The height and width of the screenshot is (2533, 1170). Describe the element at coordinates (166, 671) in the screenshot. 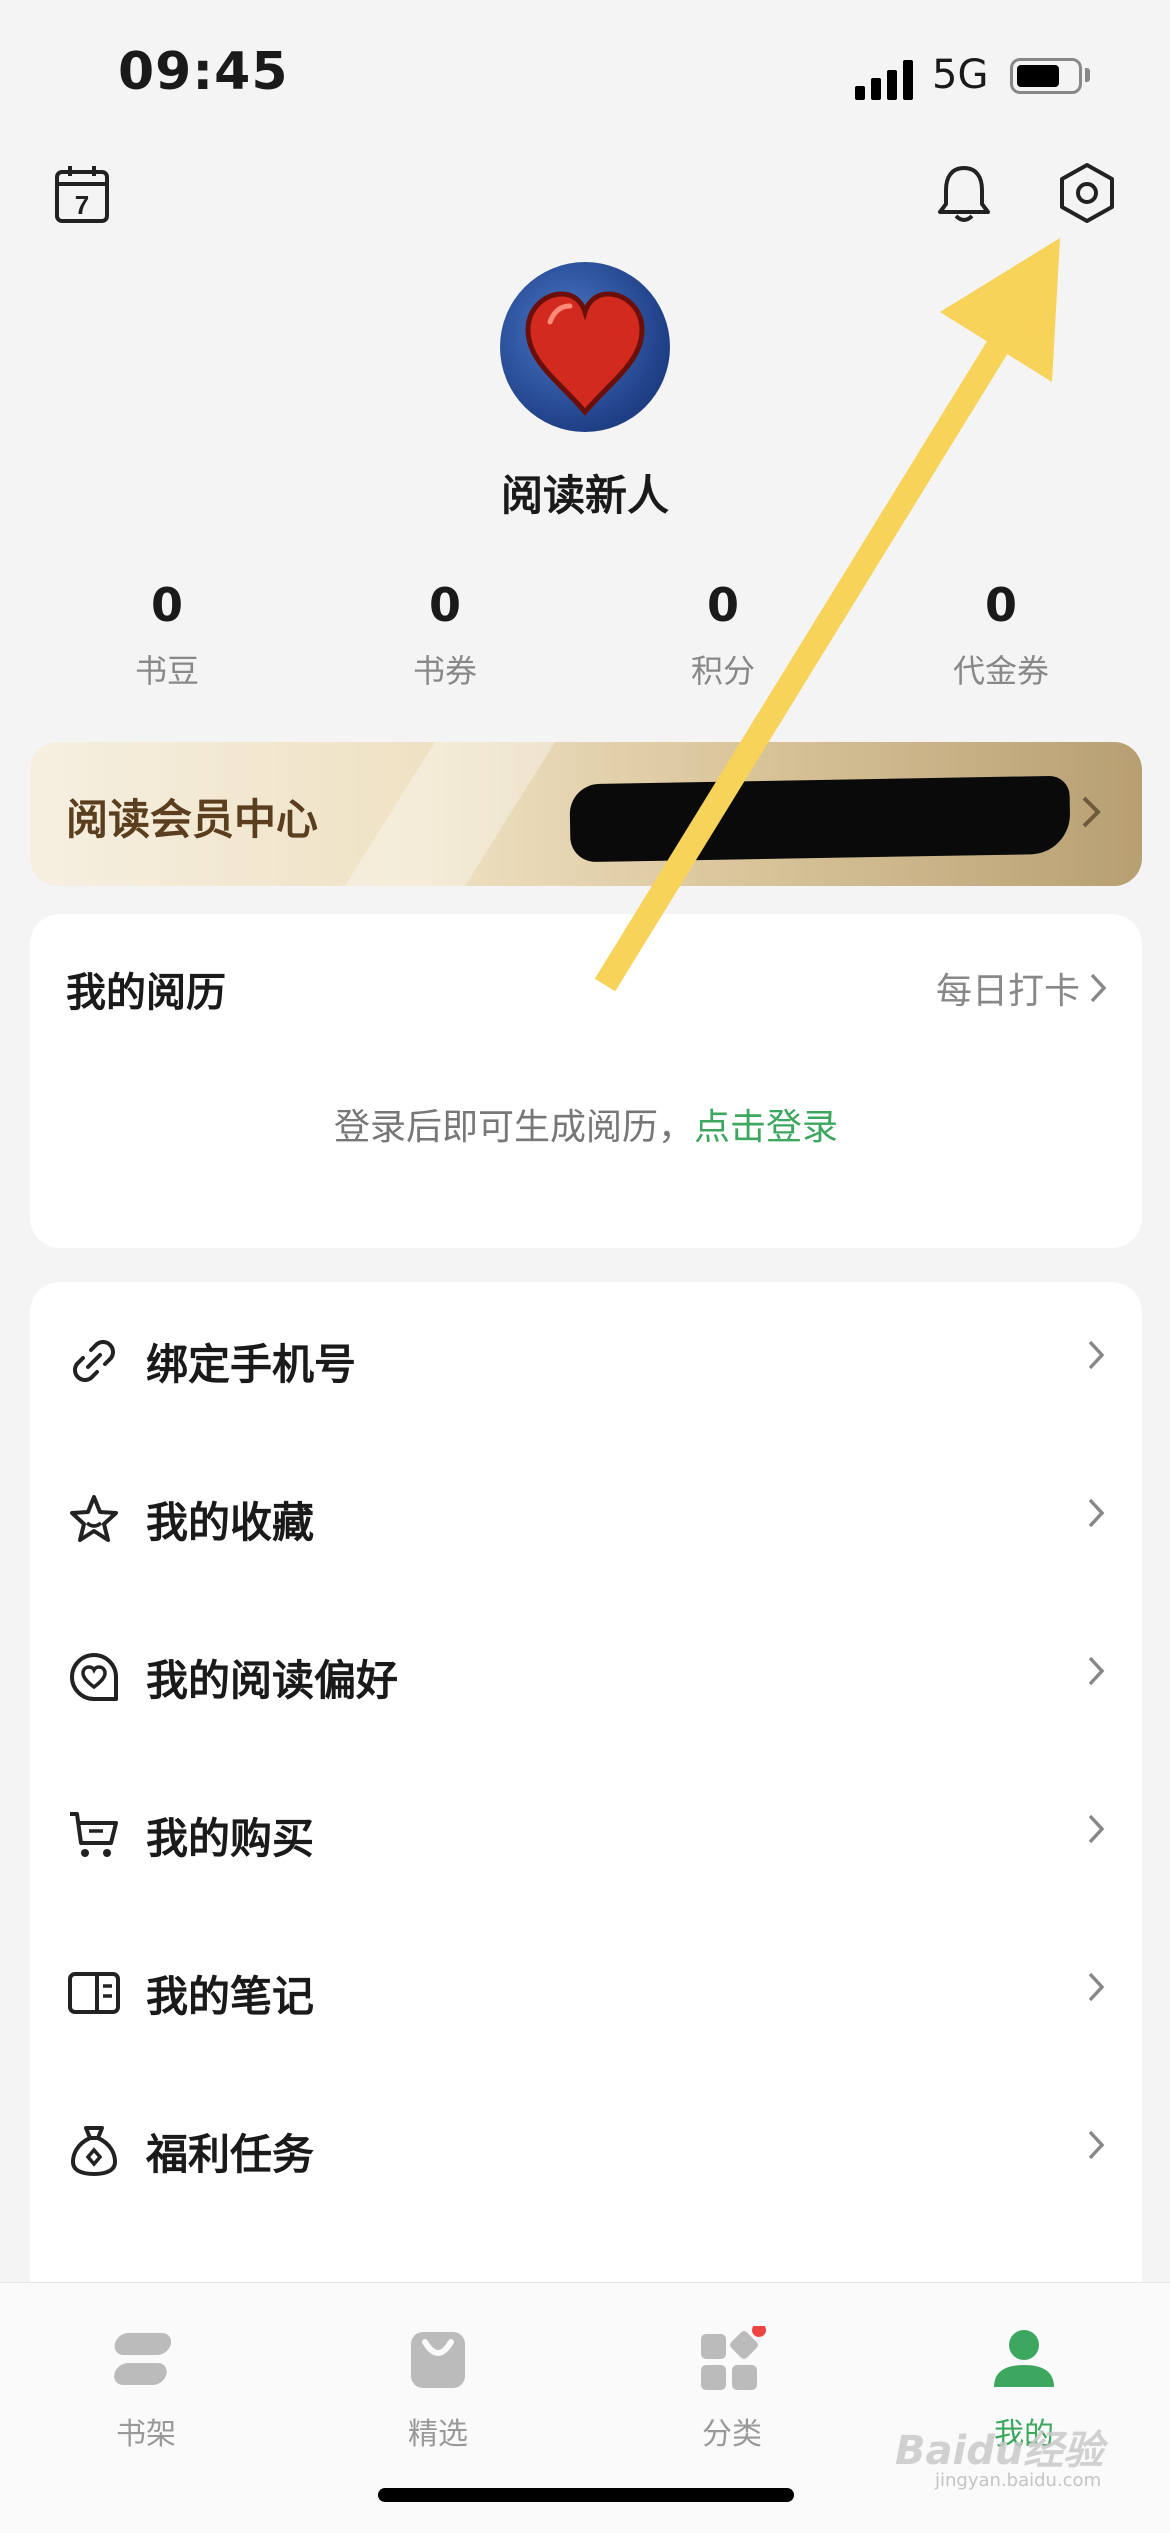

I see `stat-label: 书豆` at that location.